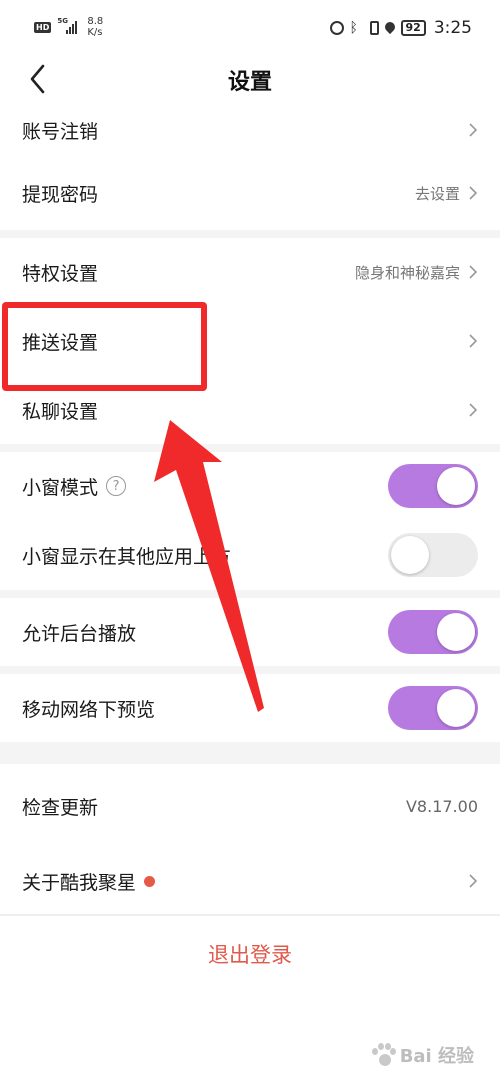 This screenshot has width=500, height=1084. I want to click on bluetooth-icon: ᛒ, so click(353, 28).